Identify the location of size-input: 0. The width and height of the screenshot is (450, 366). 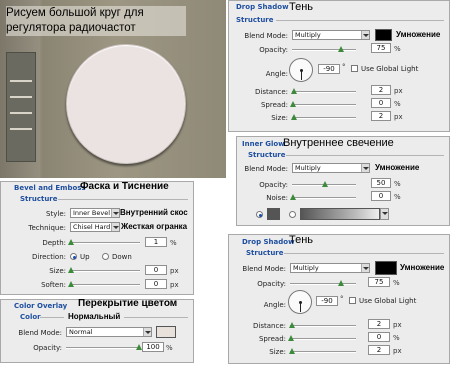
(156, 270).